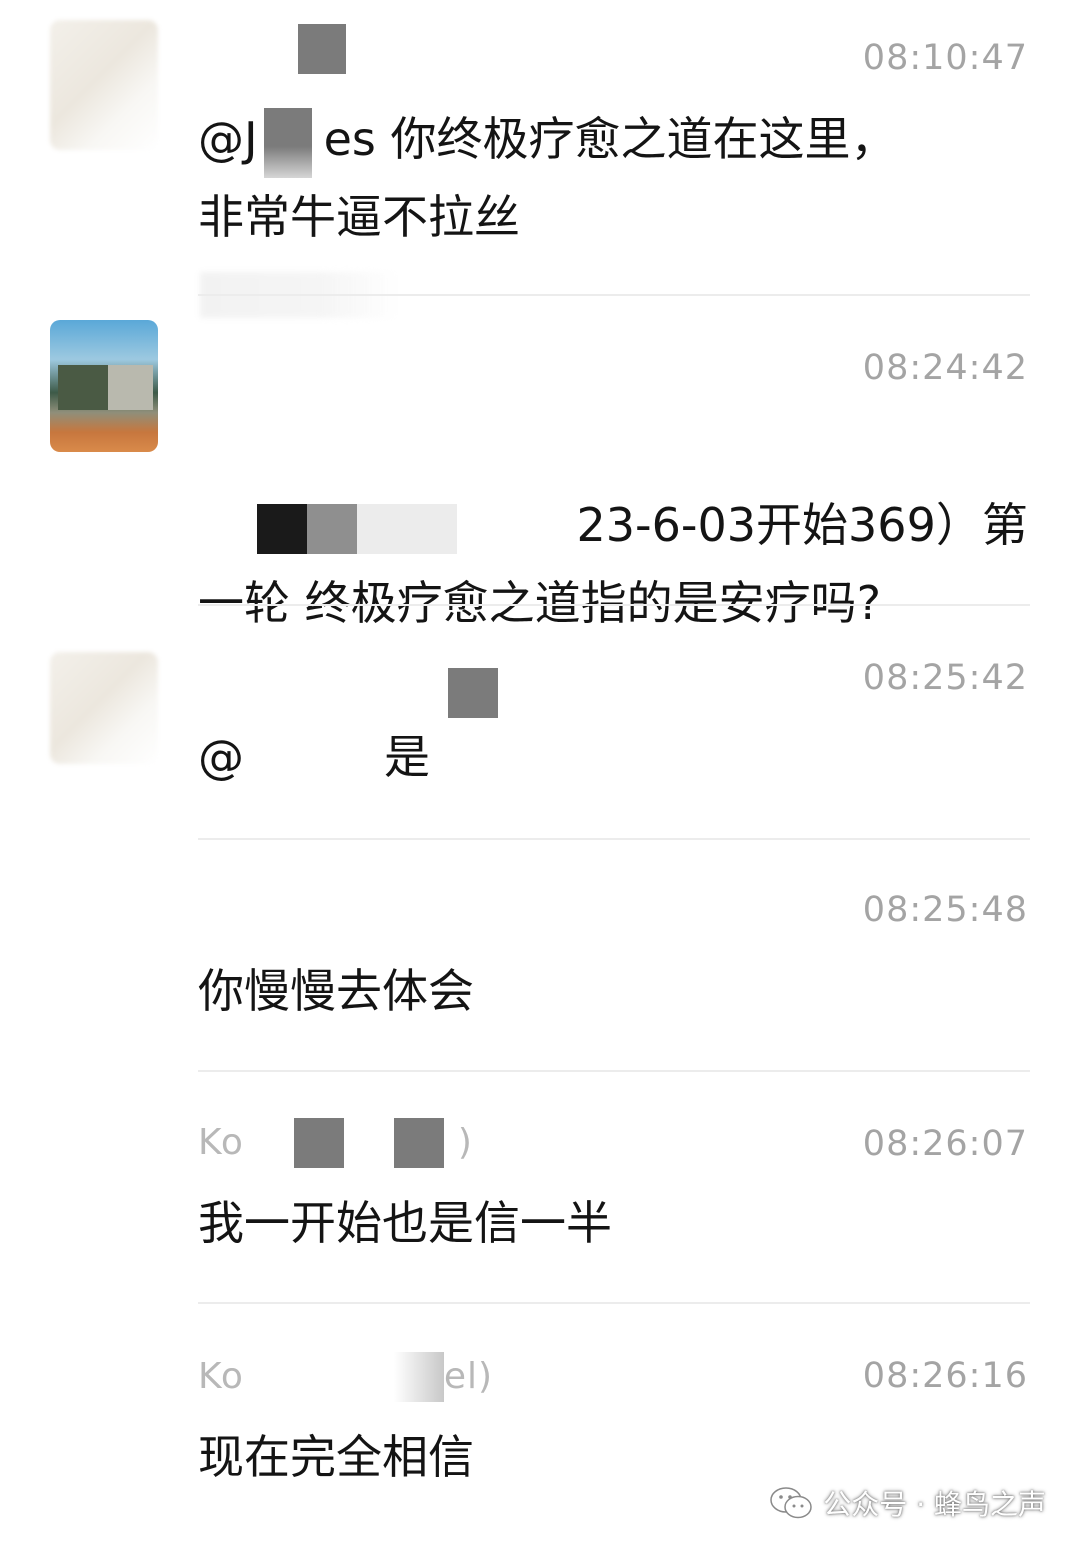 The height and width of the screenshot is (1543, 1080). Describe the element at coordinates (540, 603) in the screenshot. I see `message-line: 一轮 终极疗愈之道指的是安疗吗?` at that location.